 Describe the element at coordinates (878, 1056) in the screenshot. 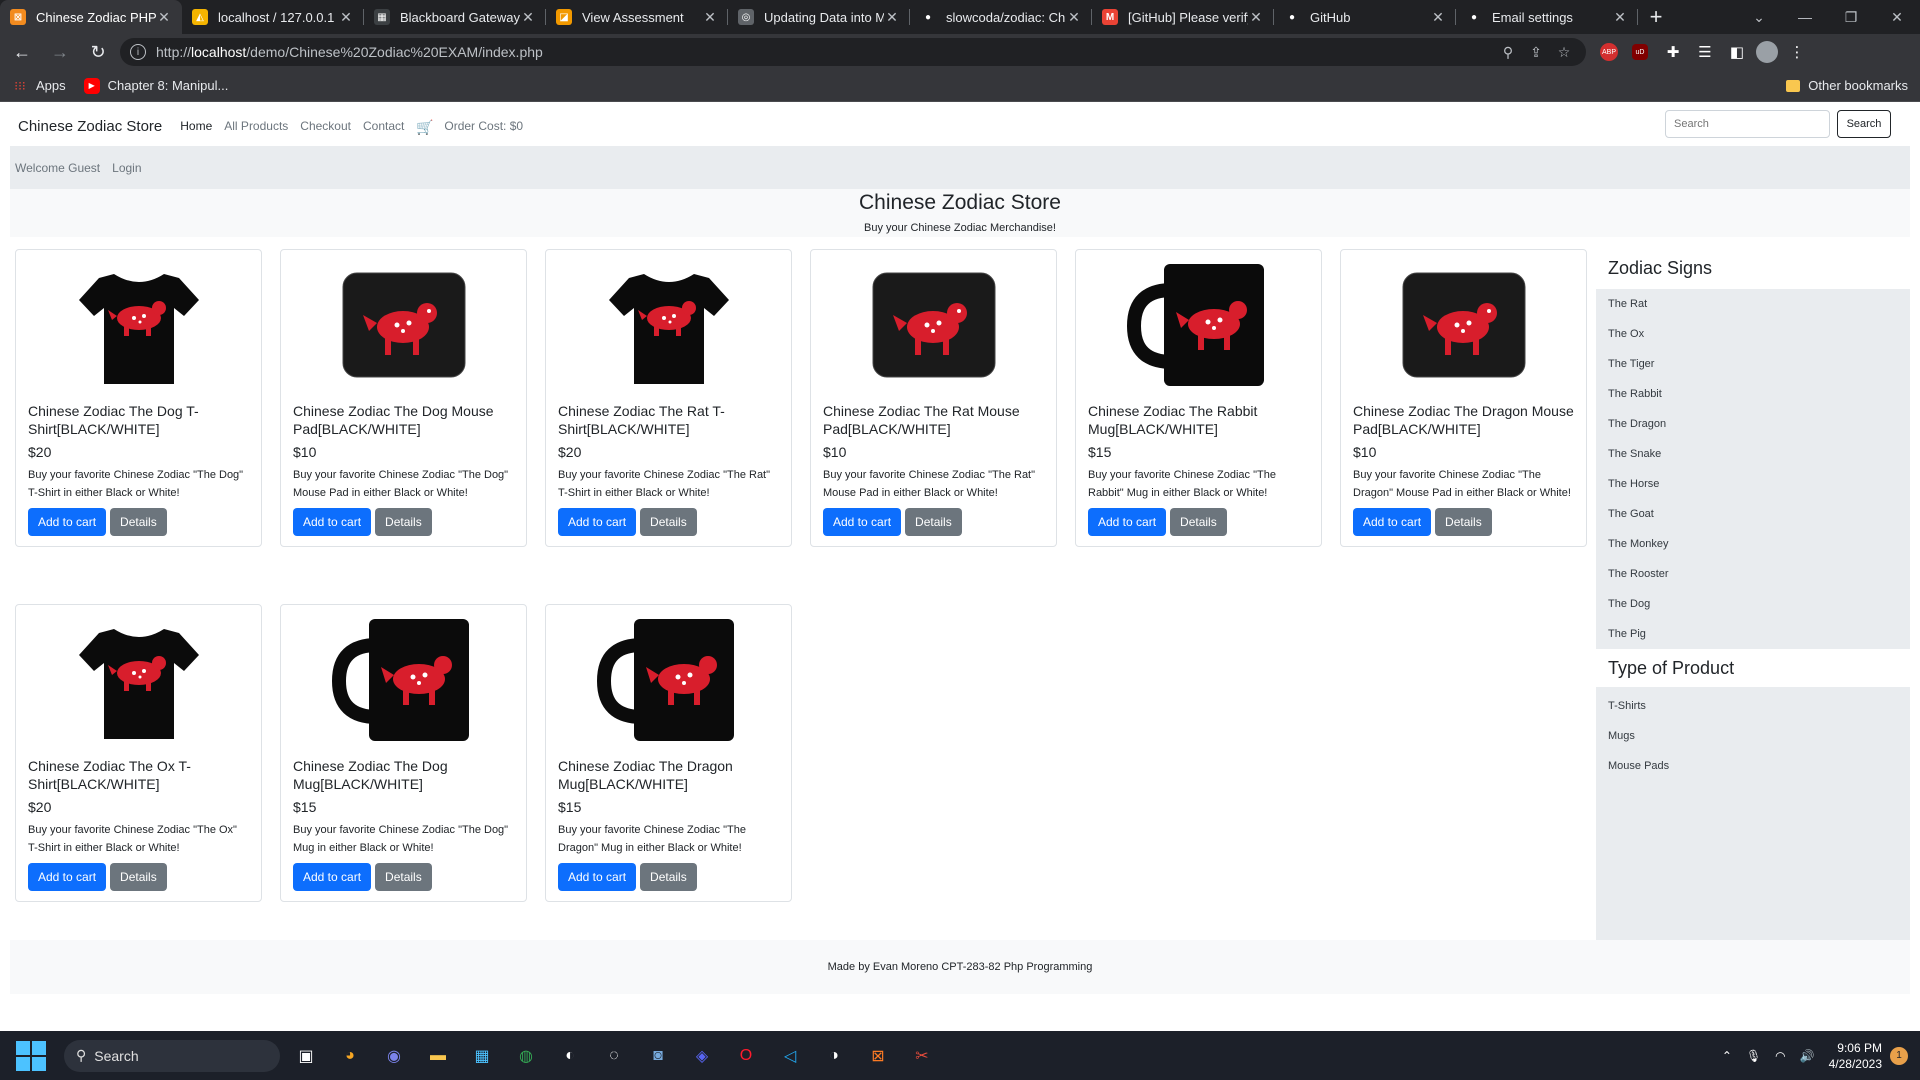

I see `xampp-icon: ⊠` at that location.